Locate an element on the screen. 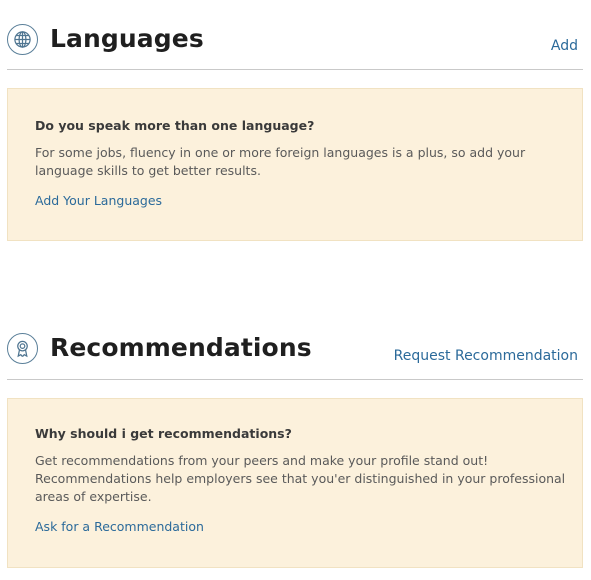  ask-for-recommendation-link: Ask for a Recommendation is located at coordinates (119, 526).